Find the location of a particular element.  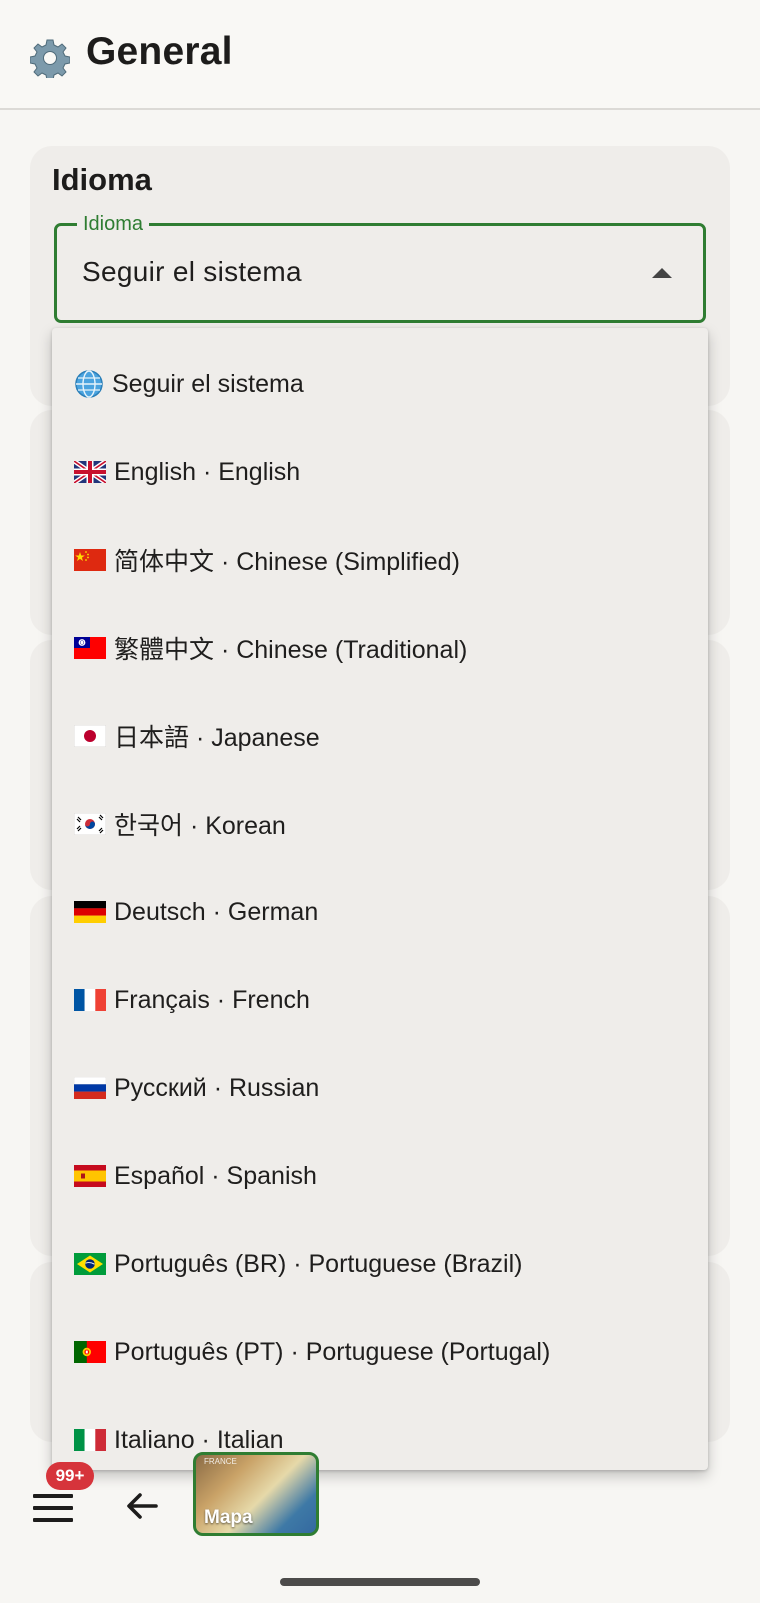

top-app-bar: General is located at coordinates (380, 55).